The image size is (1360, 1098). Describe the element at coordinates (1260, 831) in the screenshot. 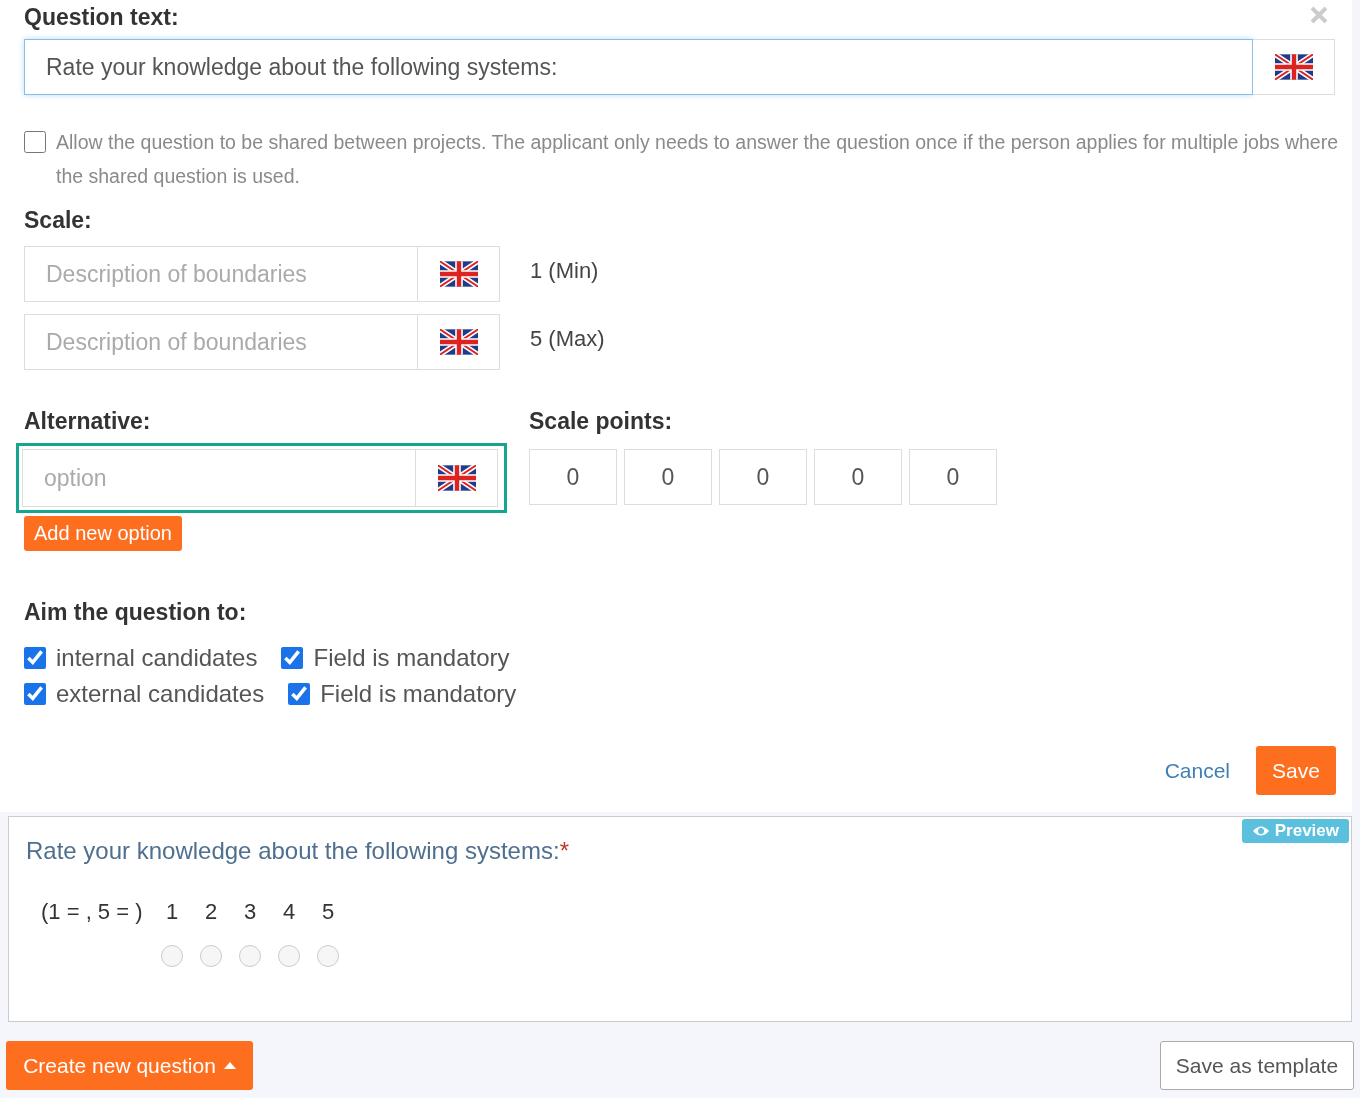

I see `eye-icon` at that location.